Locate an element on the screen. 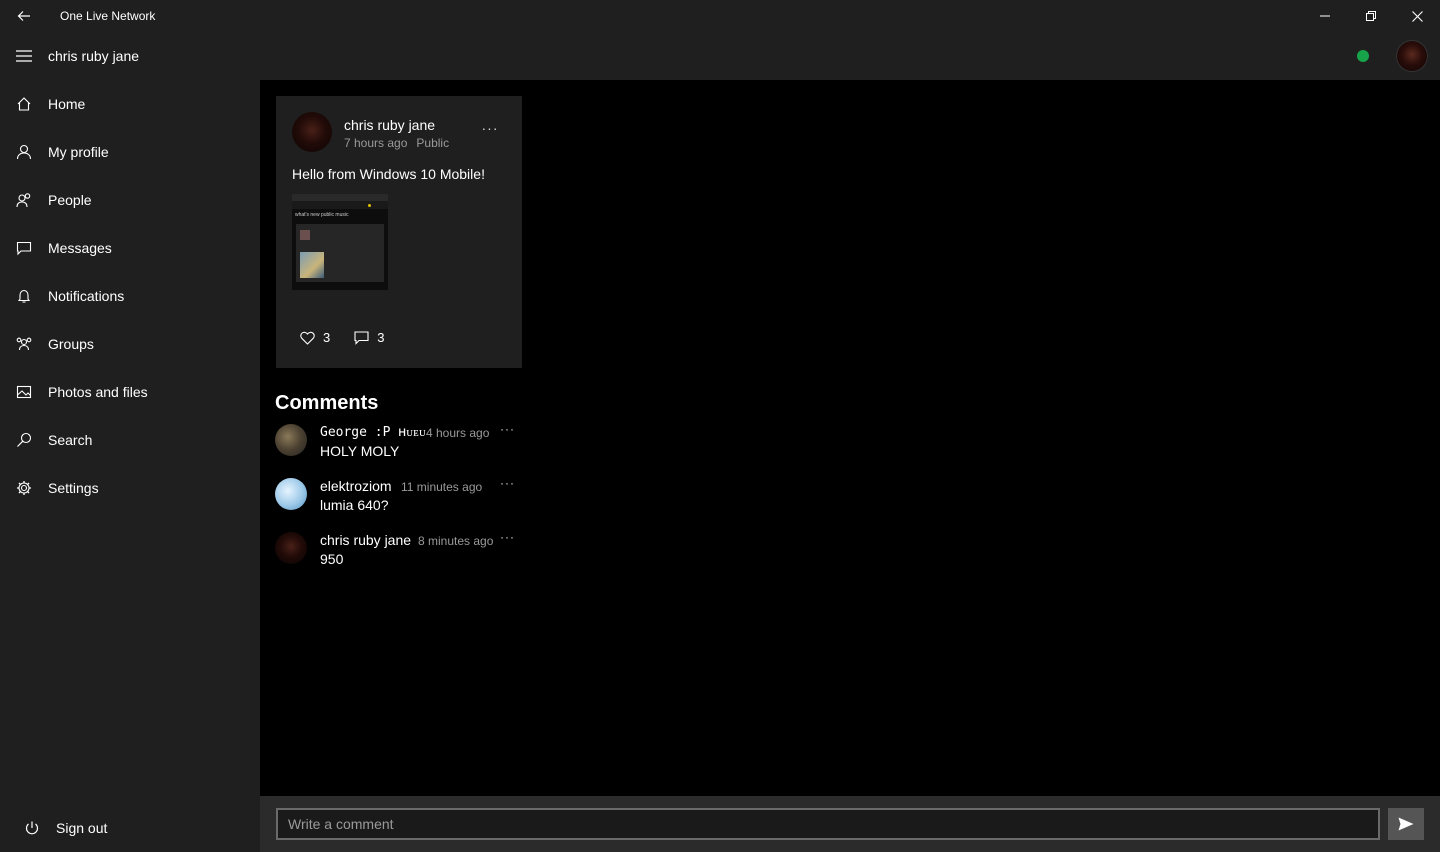 This screenshot has height=852, width=1440. menu-button is located at coordinates (24, 56).